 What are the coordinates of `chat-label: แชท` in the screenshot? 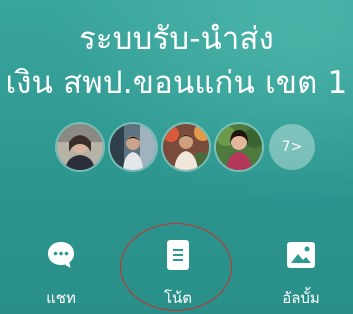 It's located at (61, 298).